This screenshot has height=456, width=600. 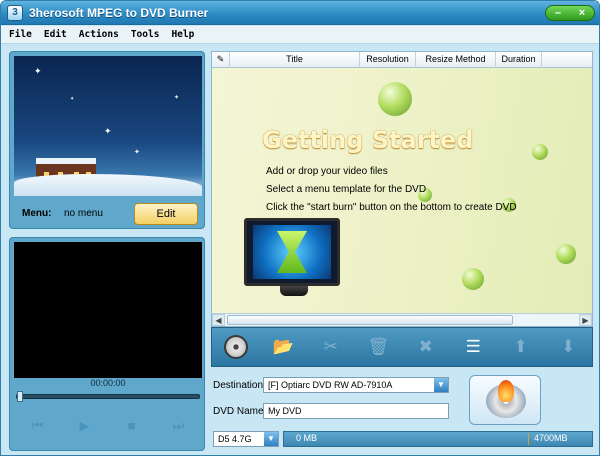 I want to click on menu-preview-panel: ✦ ✦ ✦ ✦ ✦ Menu: no menu Edit, so click(x=107, y=140).